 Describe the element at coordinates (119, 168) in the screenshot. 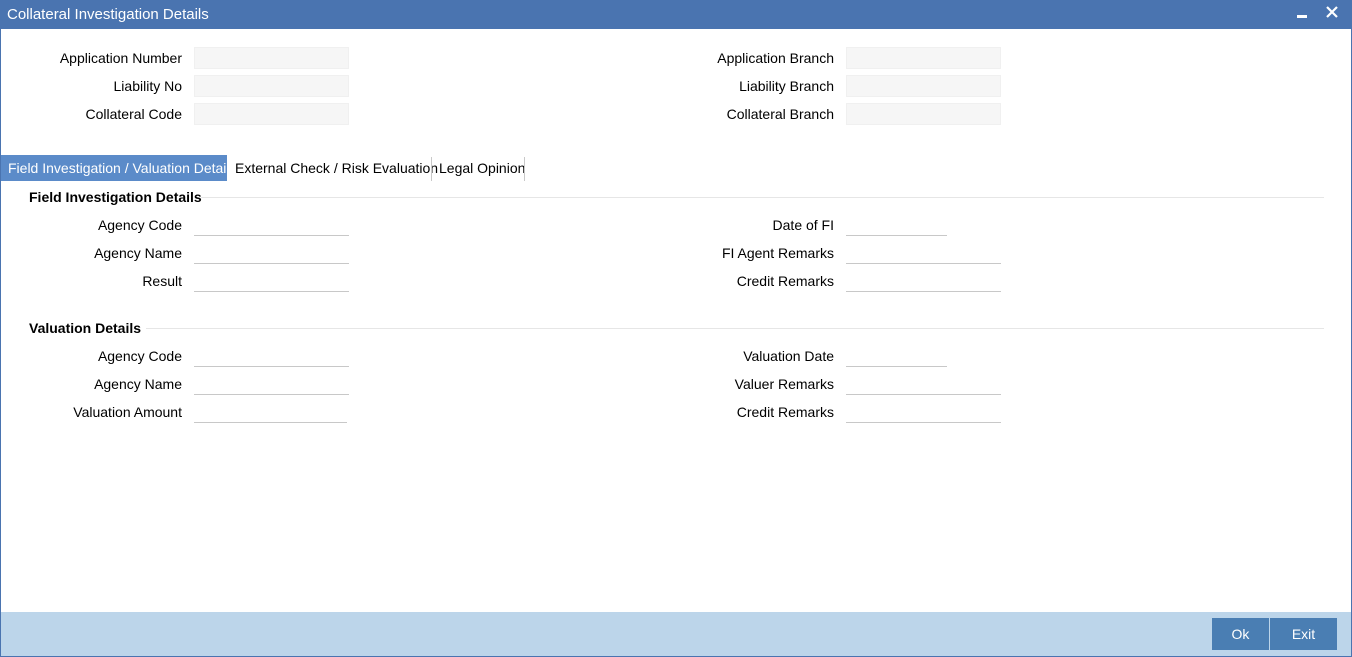

I see `tab-field-investigation-valuation: Field Investigation / Valuation Details` at that location.